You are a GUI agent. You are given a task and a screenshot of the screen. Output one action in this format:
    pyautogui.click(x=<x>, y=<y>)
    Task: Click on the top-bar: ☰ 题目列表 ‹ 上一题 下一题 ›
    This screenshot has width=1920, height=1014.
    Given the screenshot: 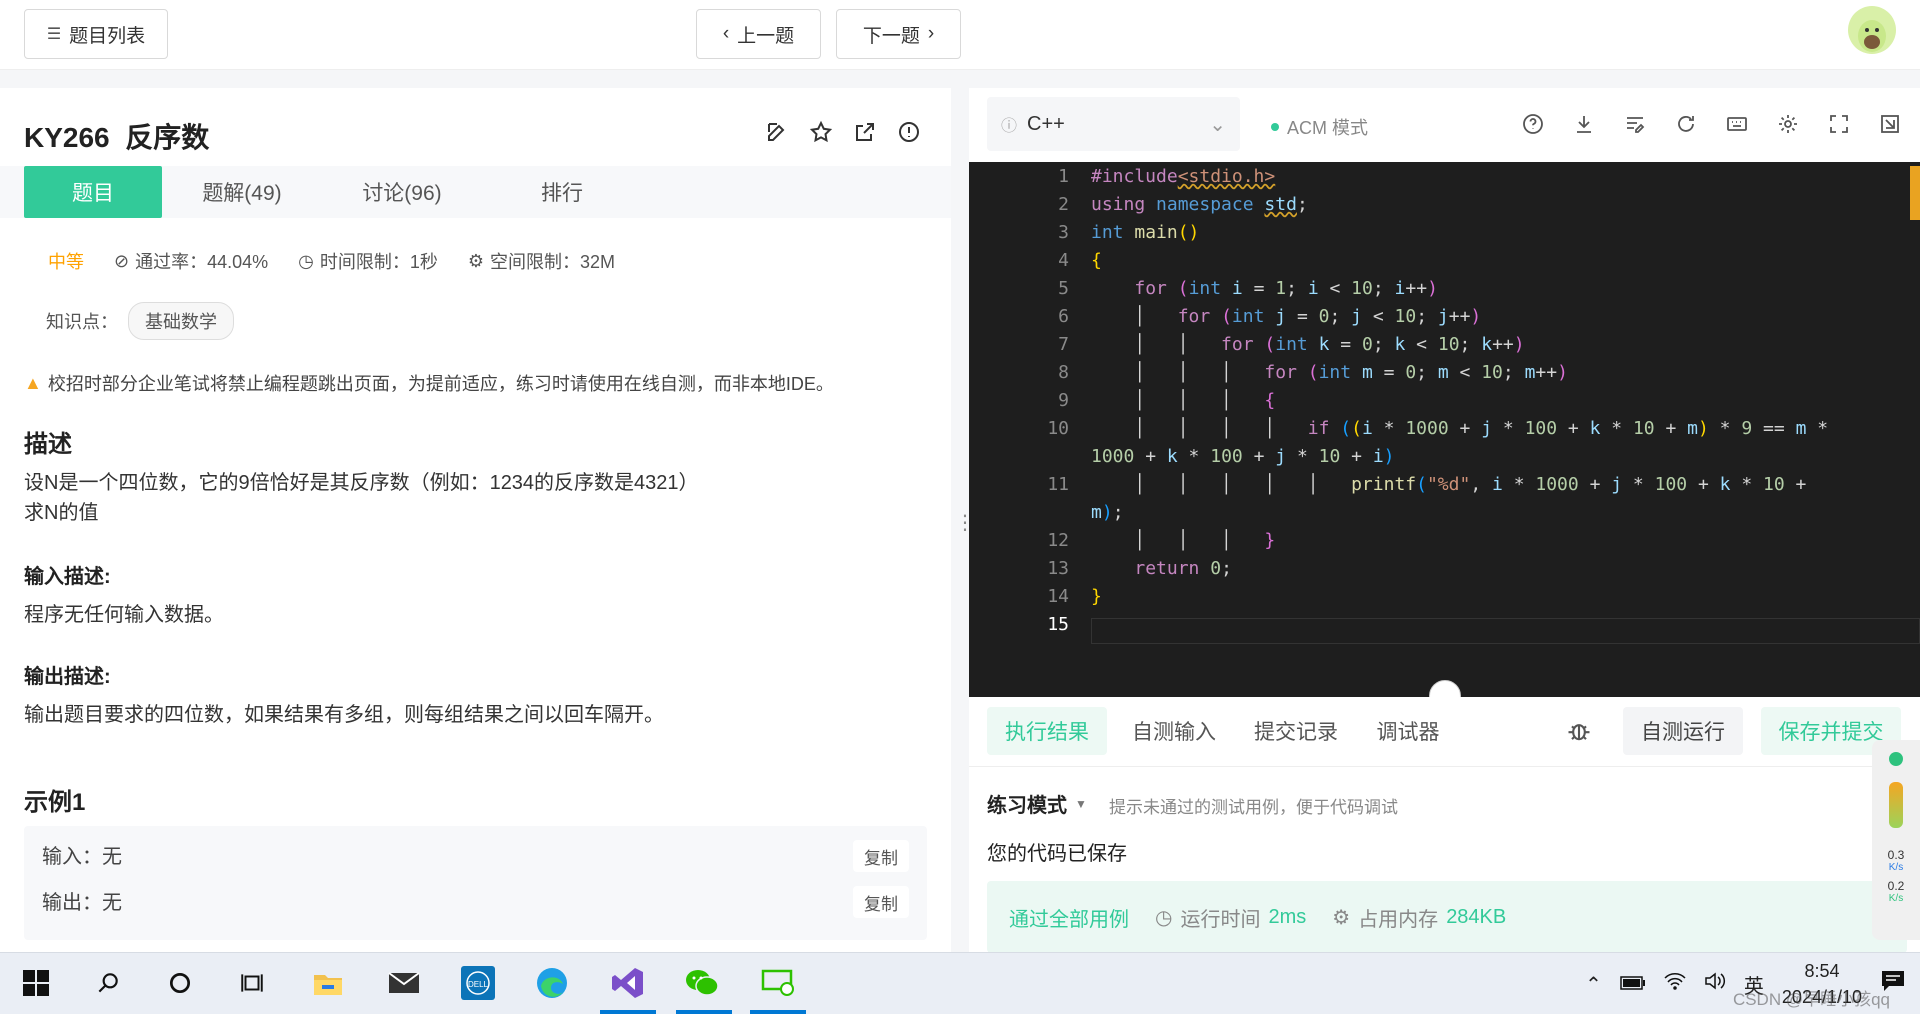 What is the action you would take?
    pyautogui.click(x=960, y=35)
    